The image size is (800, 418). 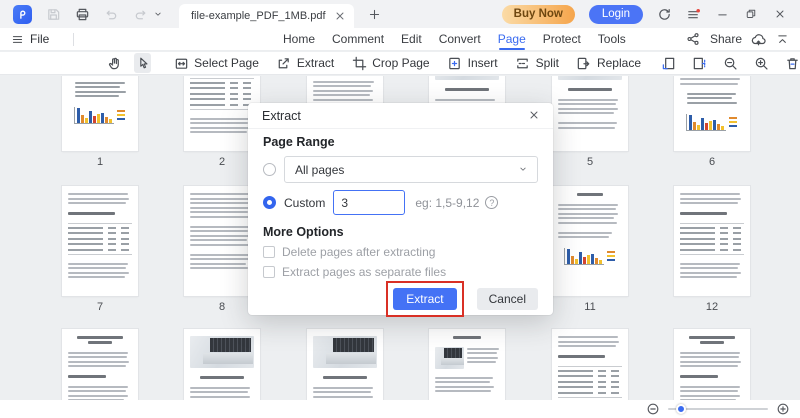 I want to click on separate-files-label: Extract pages as separate files, so click(x=364, y=272).